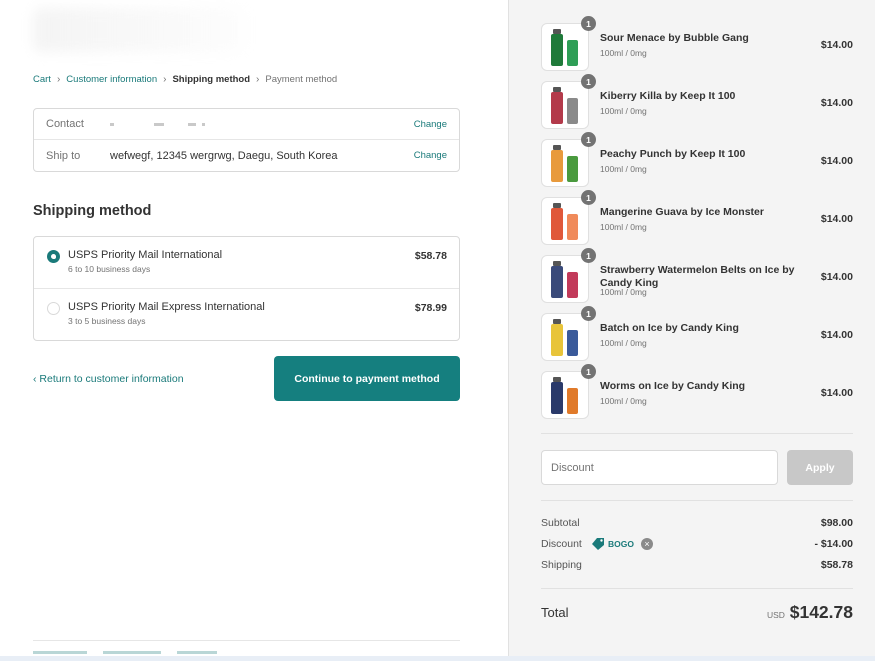 Image resolution: width=875 pixels, height=661 pixels. What do you see at coordinates (111, 379) in the screenshot?
I see `return-link-label: Return to customer information` at bounding box center [111, 379].